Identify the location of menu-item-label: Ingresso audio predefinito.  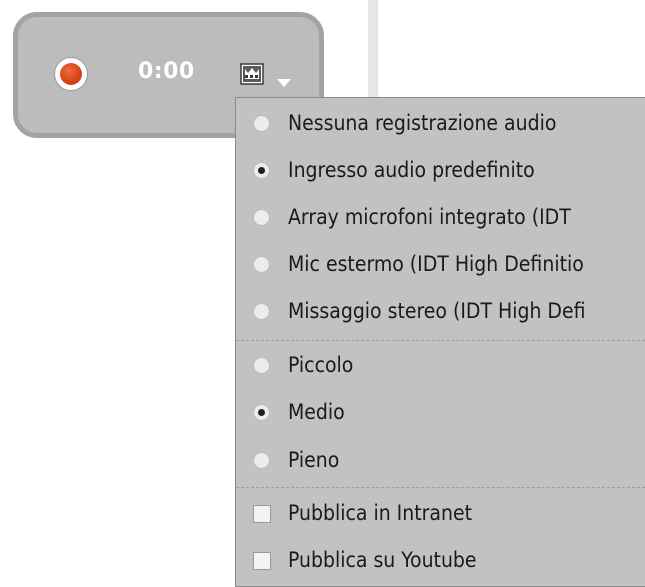
(411, 170).